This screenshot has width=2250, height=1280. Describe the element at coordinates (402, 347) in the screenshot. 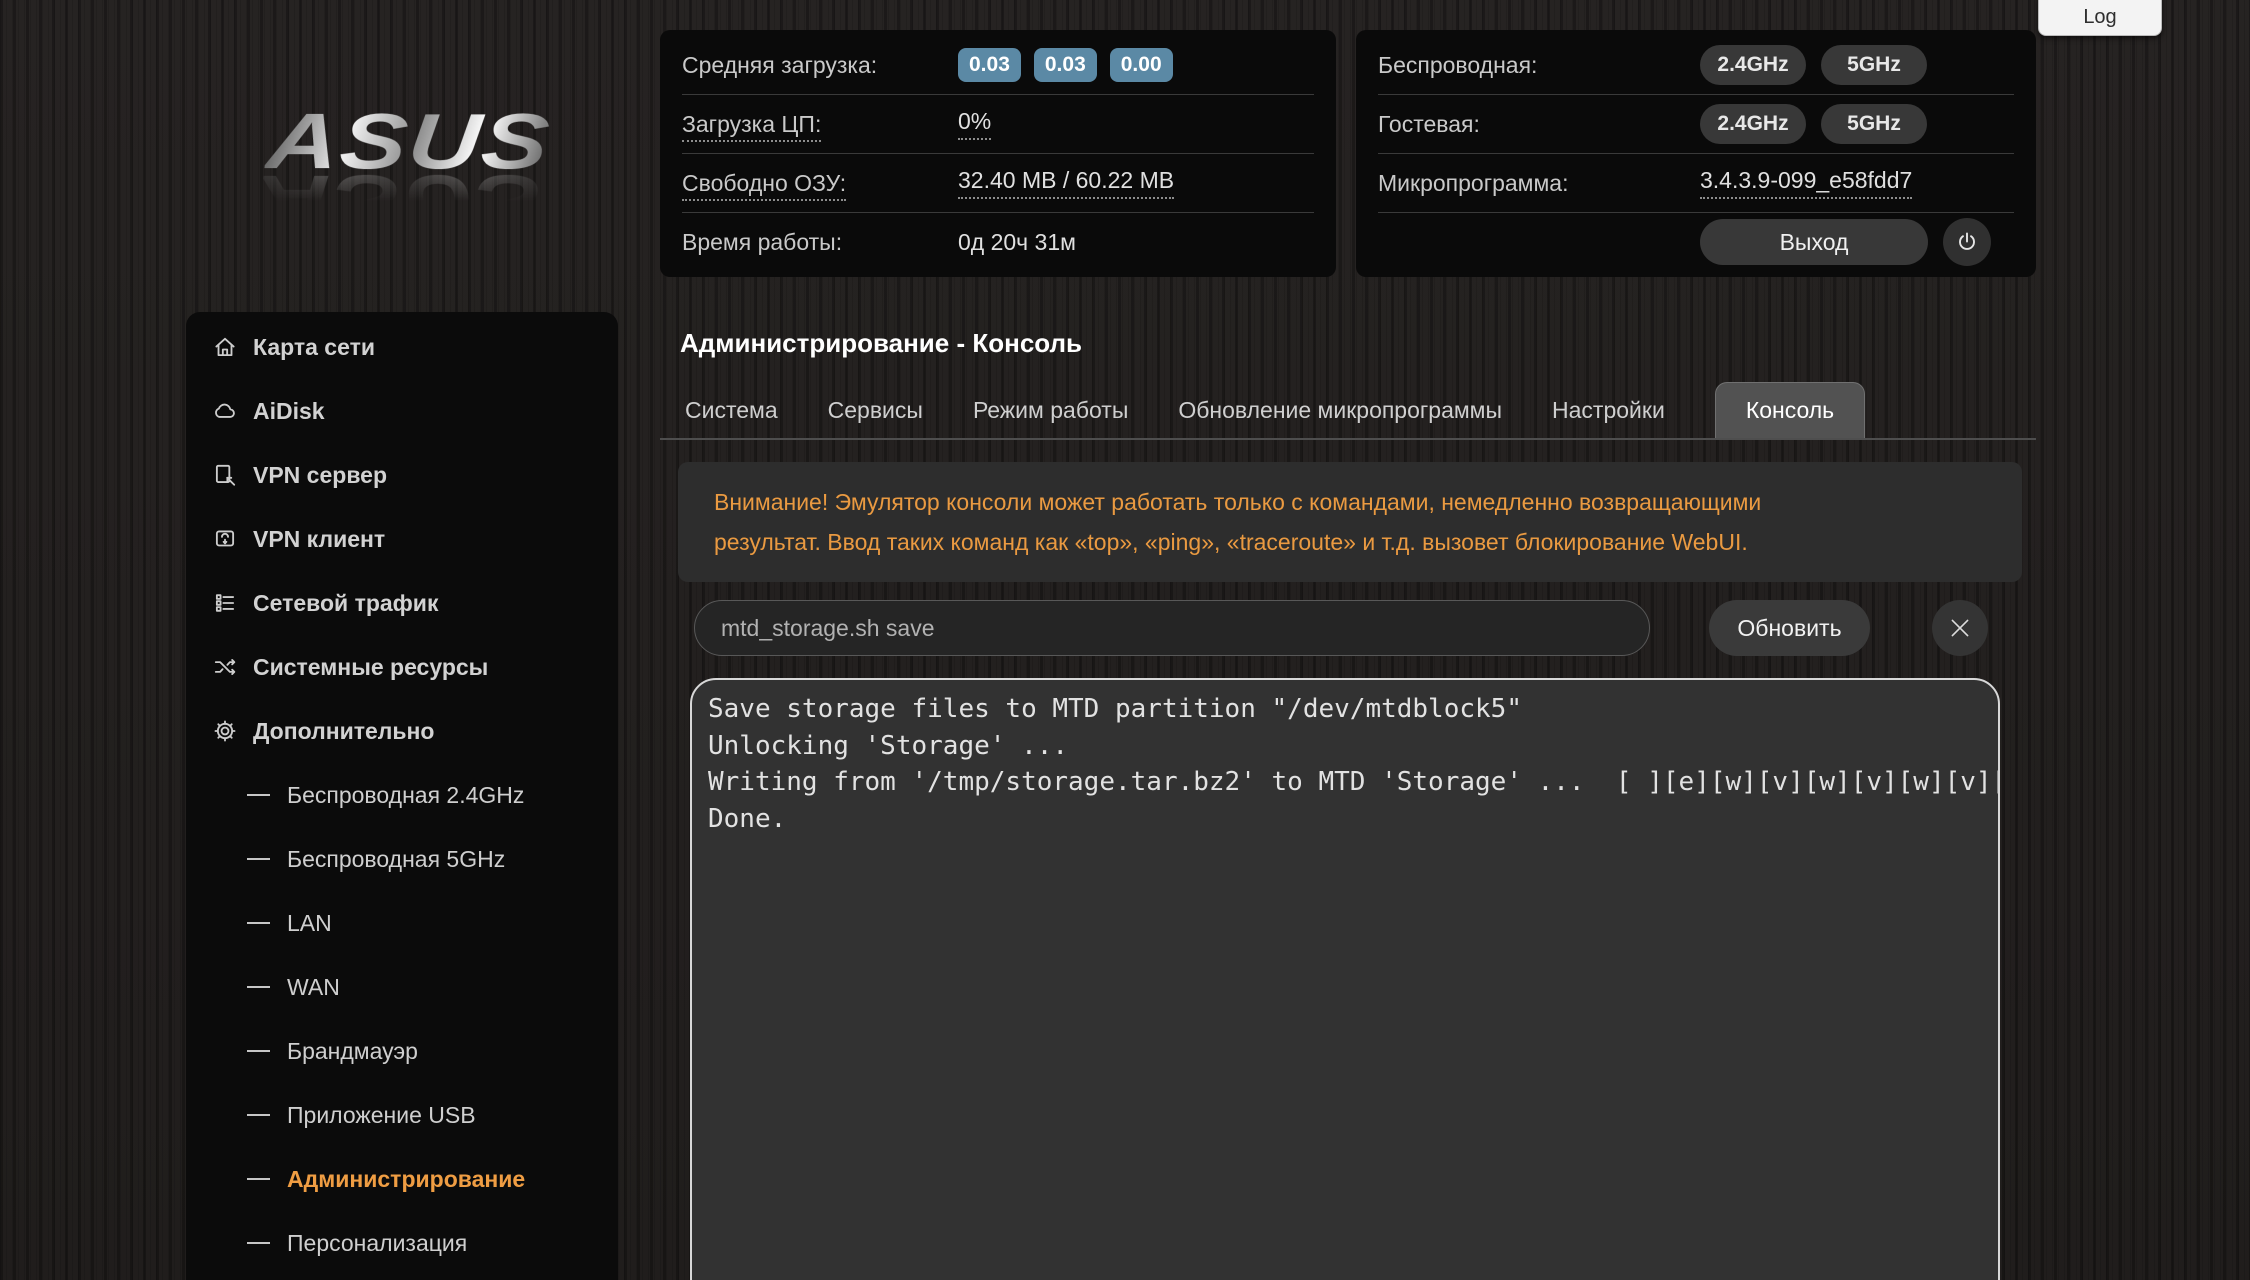

I see `sidebar-item-network-map: Карта сети` at that location.